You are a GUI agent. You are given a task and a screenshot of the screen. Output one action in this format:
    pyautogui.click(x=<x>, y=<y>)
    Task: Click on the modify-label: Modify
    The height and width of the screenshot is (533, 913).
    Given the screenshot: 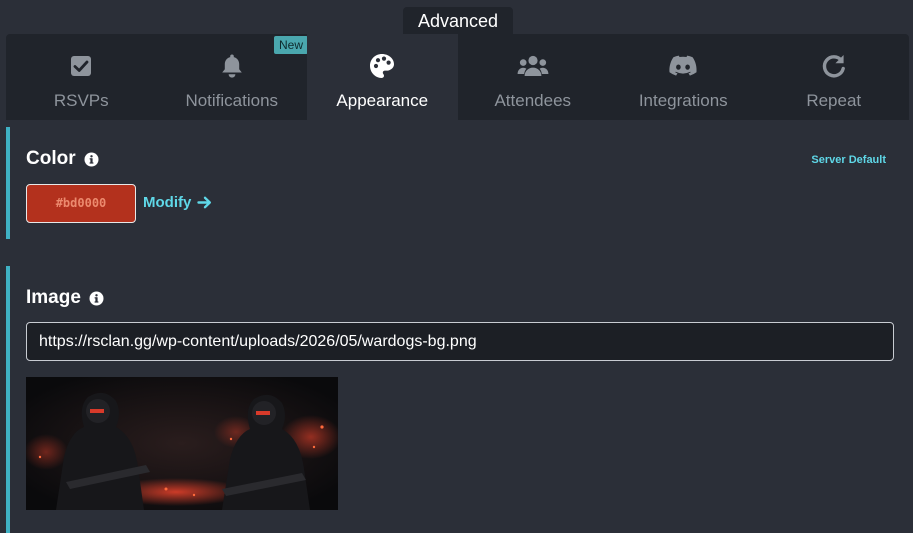 What is the action you would take?
    pyautogui.click(x=167, y=202)
    